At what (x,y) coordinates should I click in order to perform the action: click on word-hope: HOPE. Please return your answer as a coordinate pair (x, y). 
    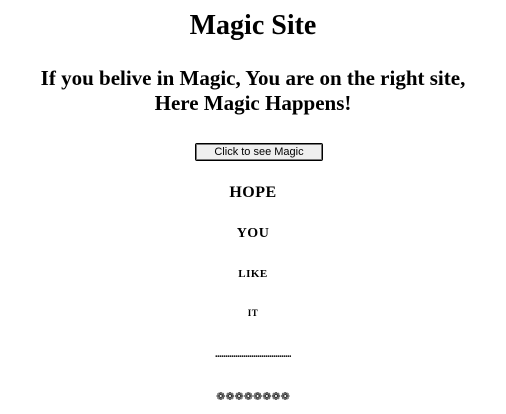
    Looking at the image, I should click on (253, 192).